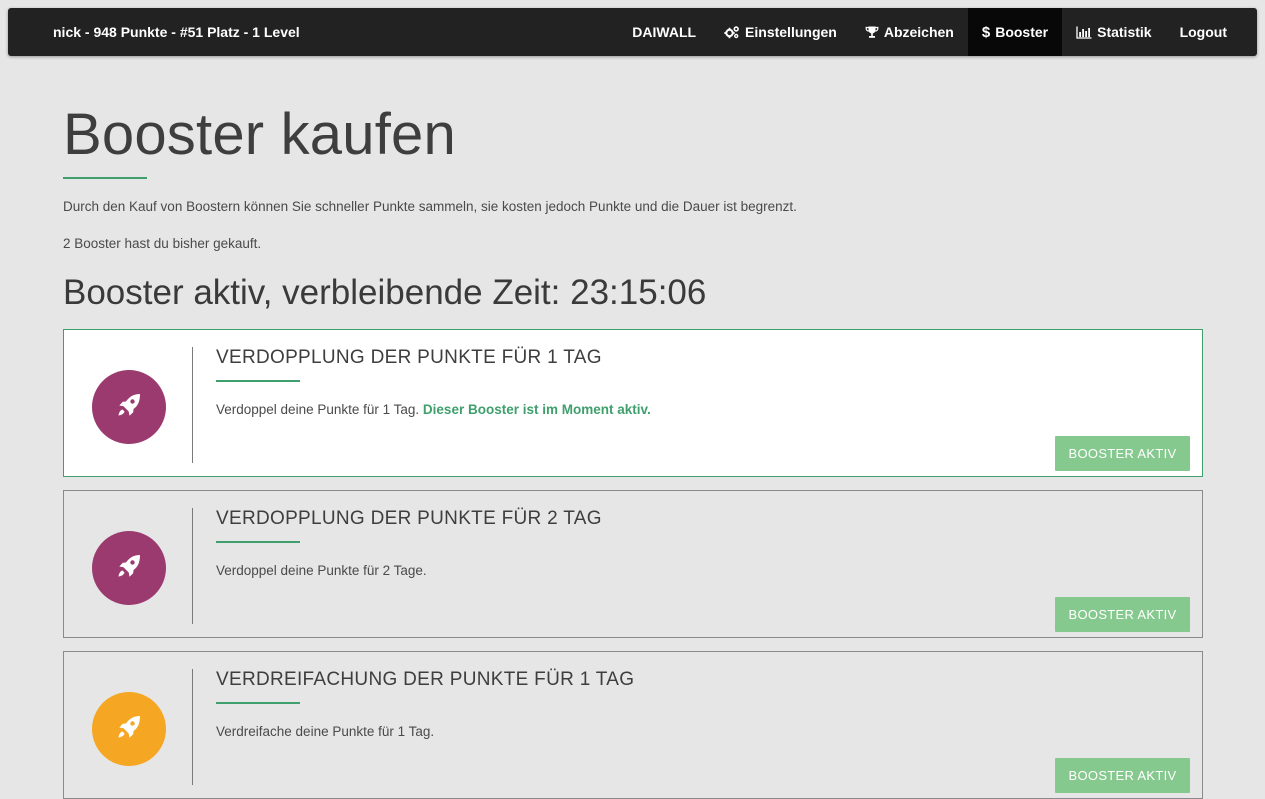  Describe the element at coordinates (986, 32) in the screenshot. I see `dollar-icon: $` at that location.